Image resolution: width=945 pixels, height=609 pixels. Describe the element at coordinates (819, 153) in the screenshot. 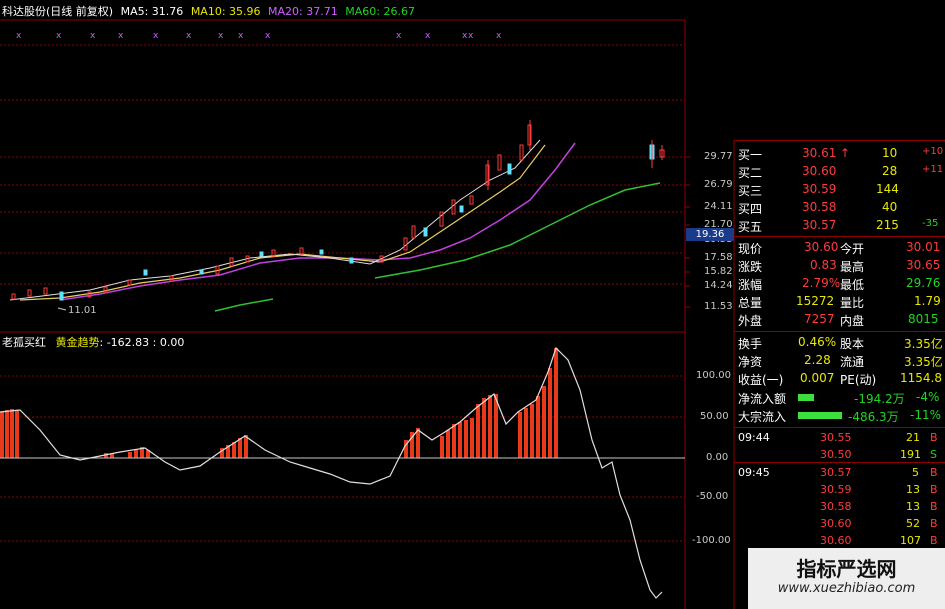

I see `bid-price: 30.61` at that location.